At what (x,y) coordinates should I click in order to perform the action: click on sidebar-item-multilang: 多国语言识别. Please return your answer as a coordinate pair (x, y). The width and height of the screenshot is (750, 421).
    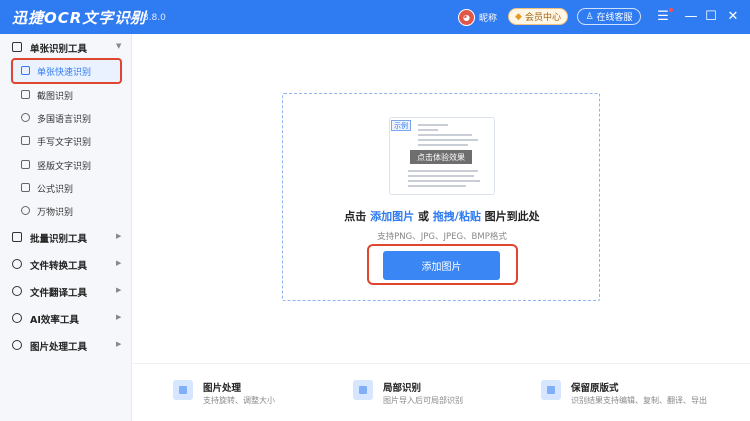
    Looking at the image, I should click on (66, 118).